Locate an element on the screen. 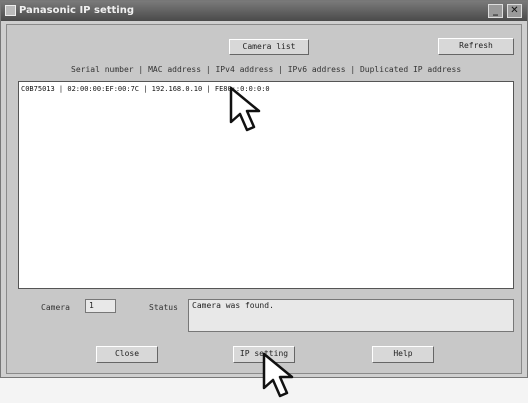 The height and width of the screenshot is (403, 528). window-title: Panasonic IP setting is located at coordinates (76, 10).